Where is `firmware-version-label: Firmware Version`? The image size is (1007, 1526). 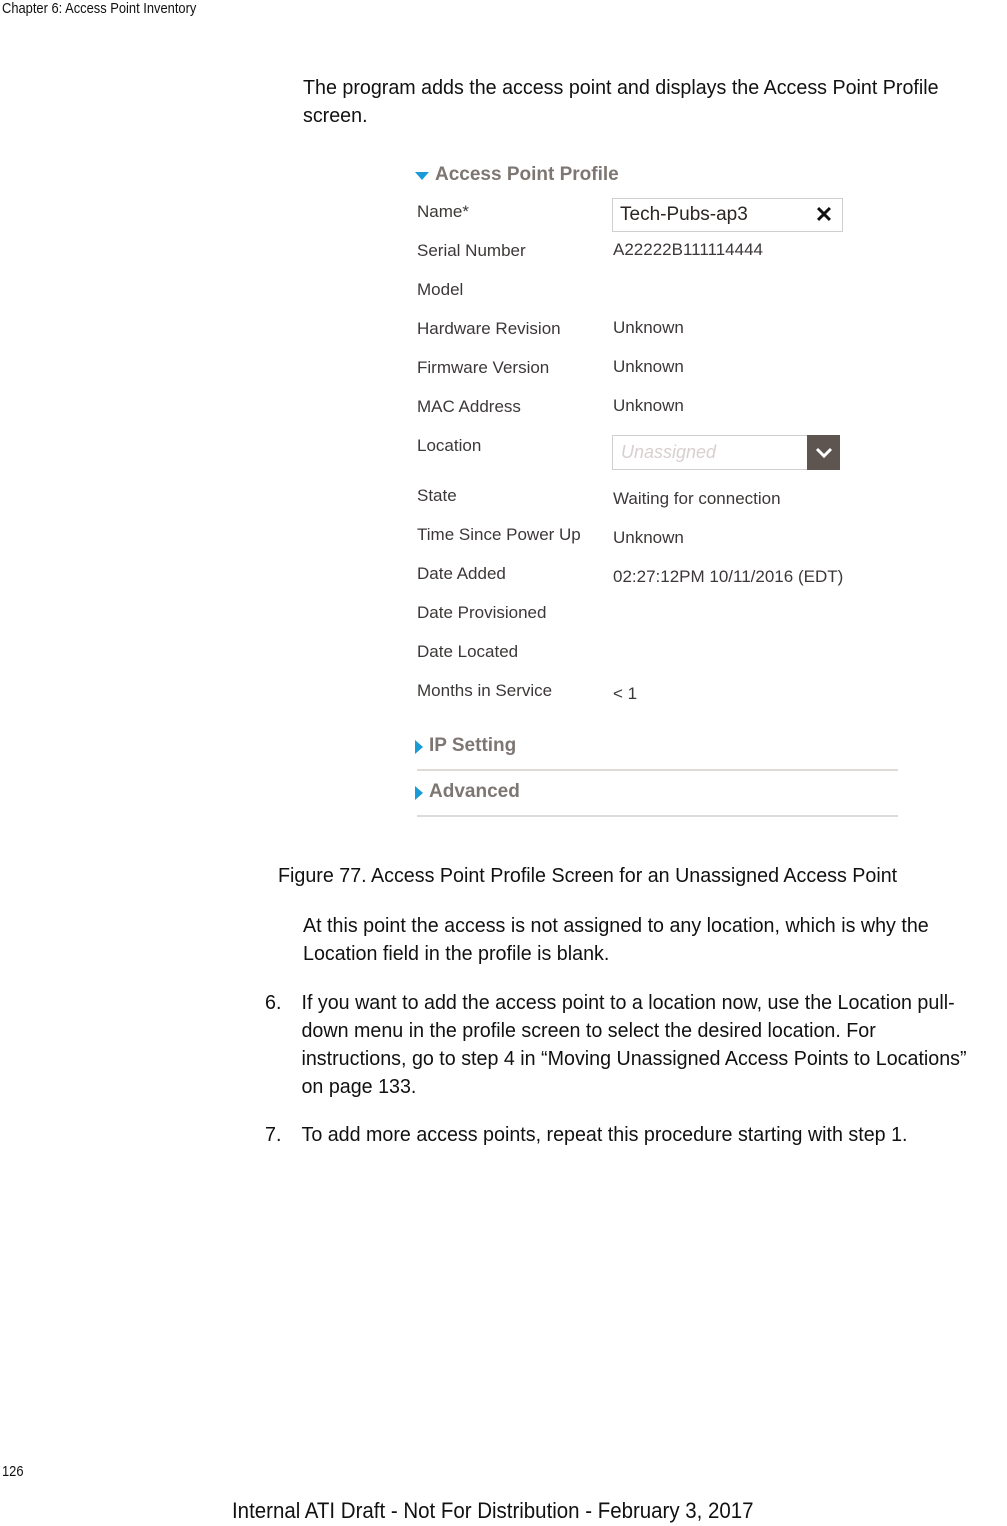 firmware-version-label: Firmware Version is located at coordinates (483, 367).